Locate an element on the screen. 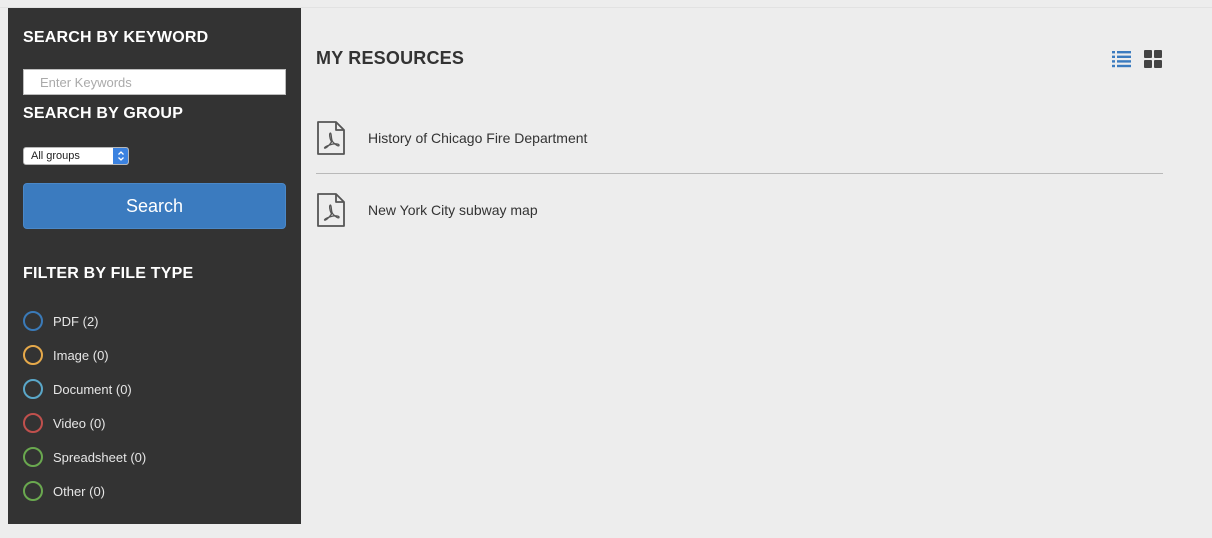 Image resolution: width=1212 pixels, height=538 pixels. filter-label: Image (0) is located at coordinates (81, 355).